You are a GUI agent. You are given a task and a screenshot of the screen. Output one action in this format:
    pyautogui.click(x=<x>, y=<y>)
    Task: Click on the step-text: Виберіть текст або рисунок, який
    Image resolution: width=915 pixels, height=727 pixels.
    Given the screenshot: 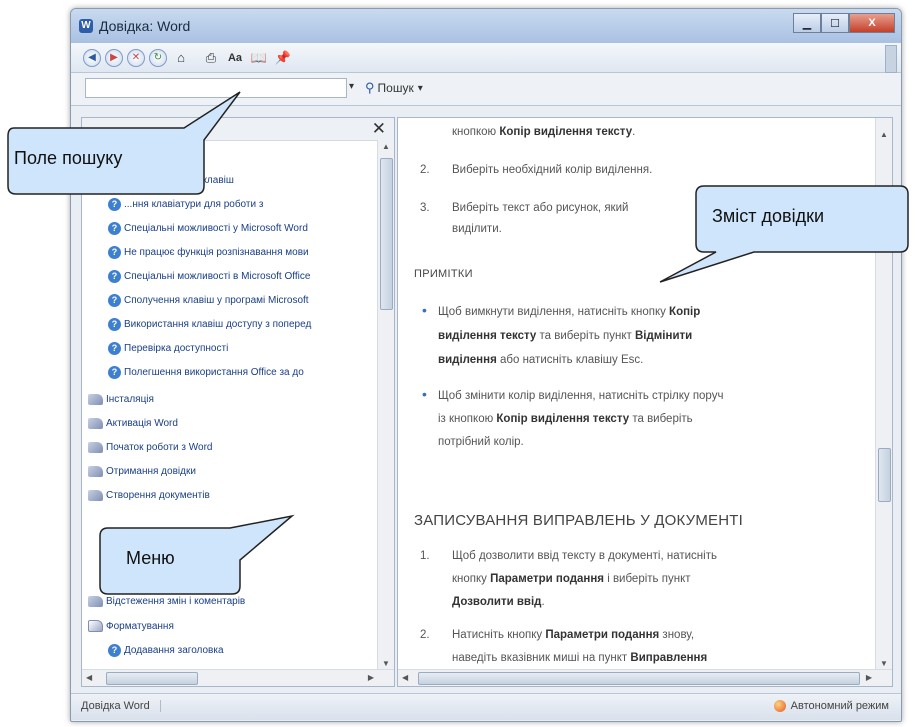 What is the action you would take?
    pyautogui.click(x=540, y=208)
    